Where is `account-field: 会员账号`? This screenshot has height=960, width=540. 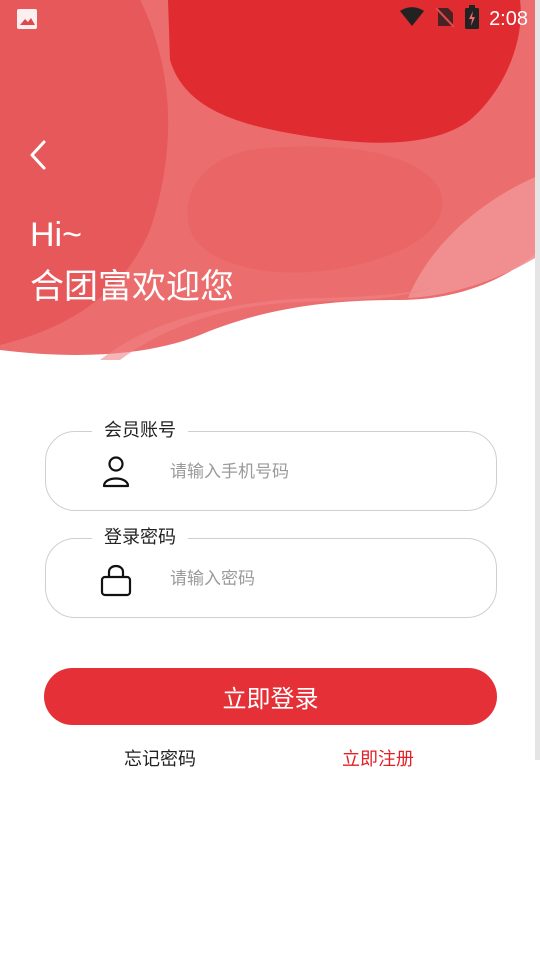
account-field: 会员账号 is located at coordinates (271, 464).